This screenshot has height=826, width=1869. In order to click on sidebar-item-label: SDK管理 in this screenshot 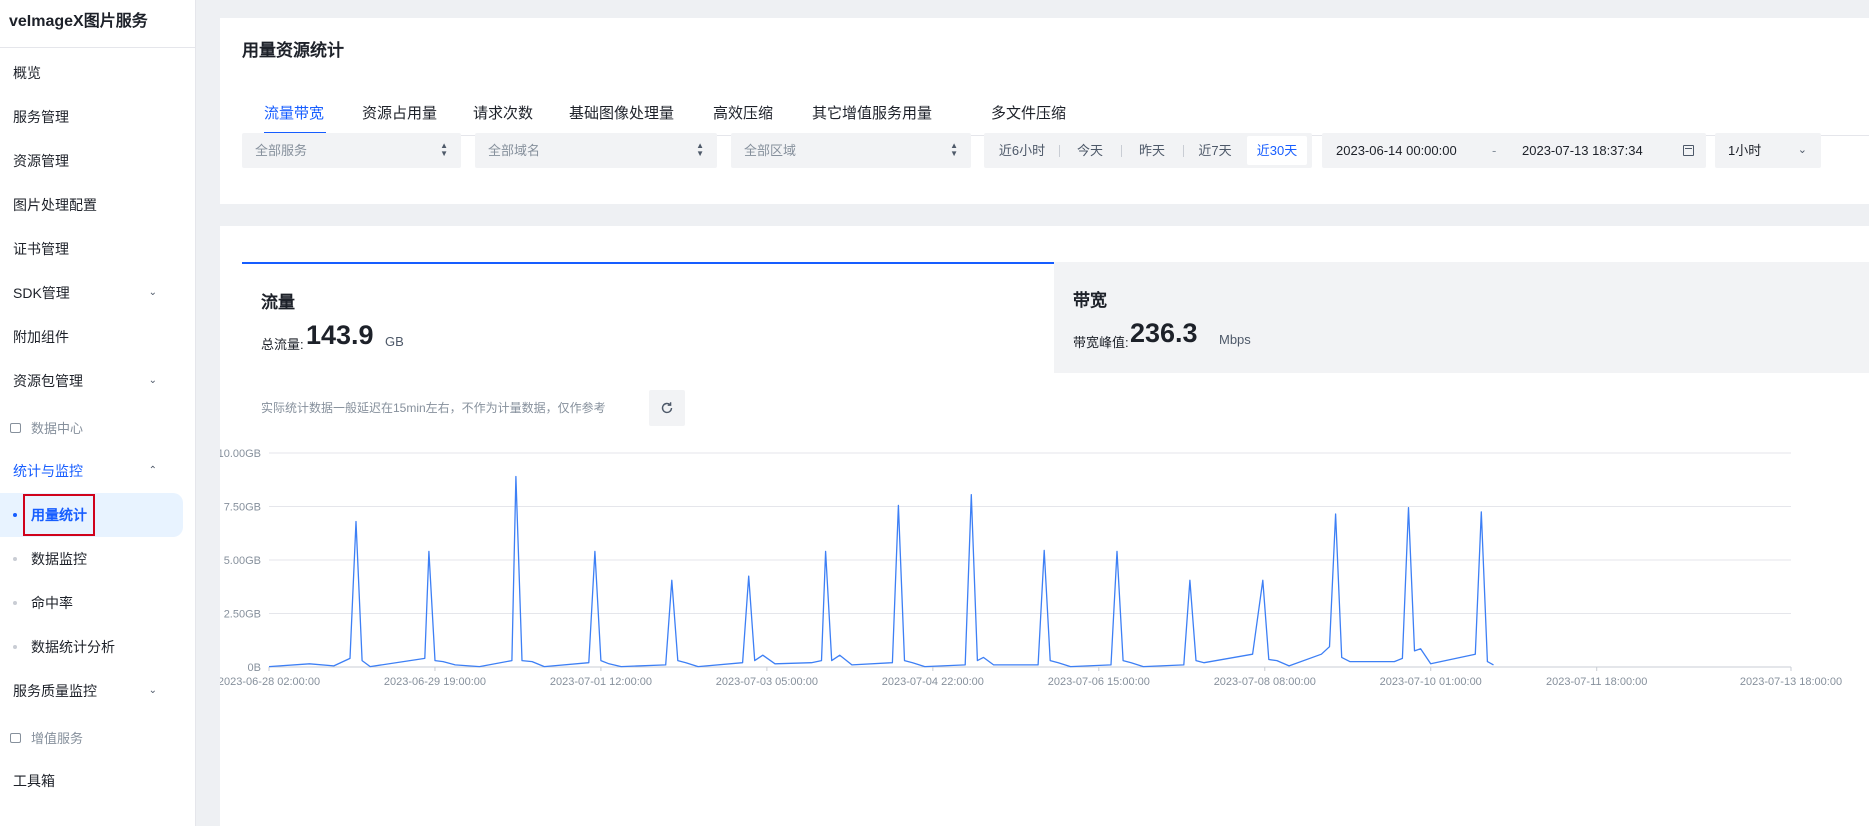, I will do `click(41, 293)`.